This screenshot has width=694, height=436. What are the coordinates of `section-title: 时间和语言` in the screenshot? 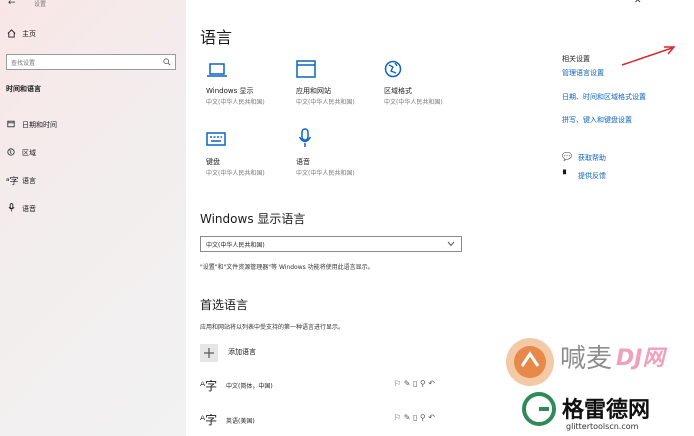 It's located at (23, 89).